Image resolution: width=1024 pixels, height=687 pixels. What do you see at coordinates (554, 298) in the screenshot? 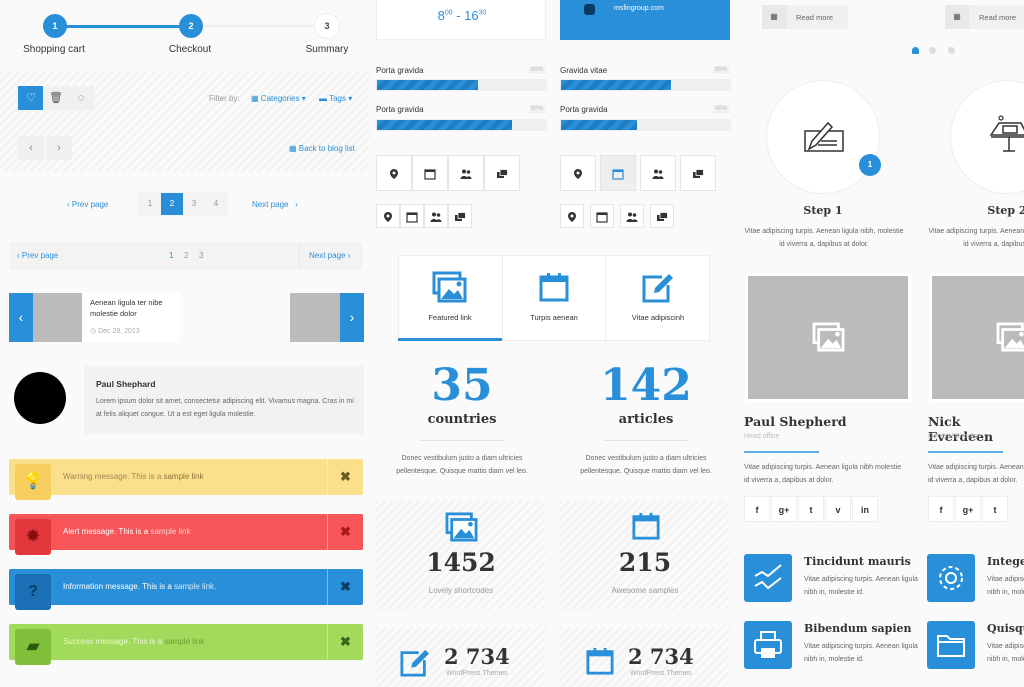
I see `tab-turpis-aenean: Turpis aenean` at bounding box center [554, 298].